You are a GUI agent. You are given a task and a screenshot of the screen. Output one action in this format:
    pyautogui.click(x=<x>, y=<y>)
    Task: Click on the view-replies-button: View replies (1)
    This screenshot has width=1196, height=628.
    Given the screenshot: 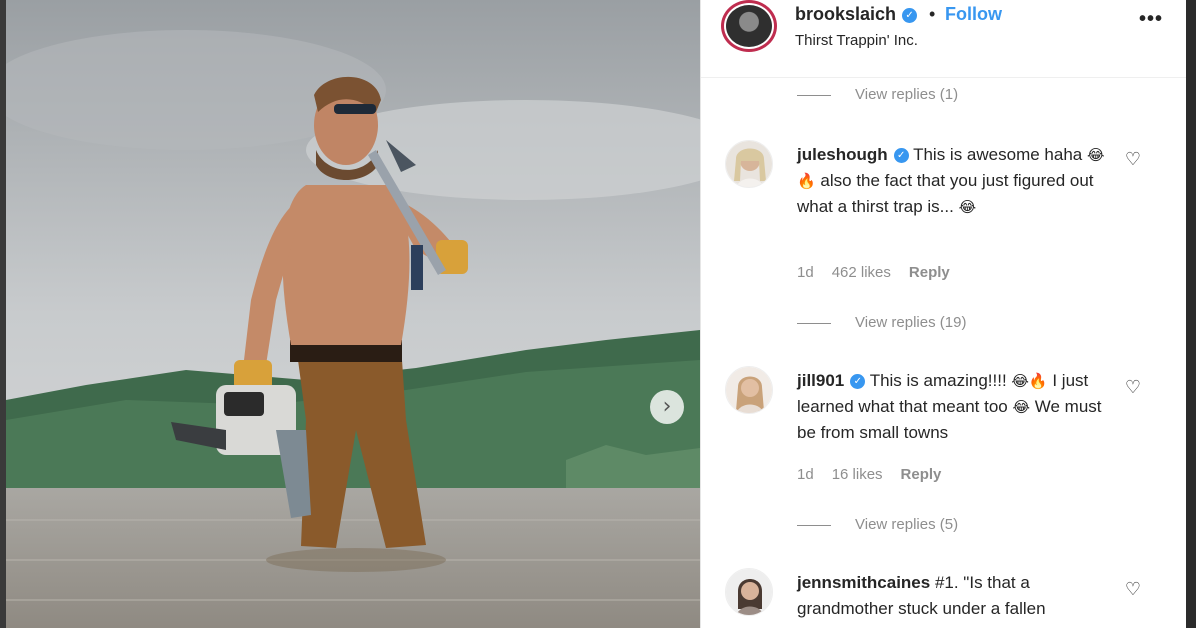 What is the action you would take?
    pyautogui.click(x=877, y=94)
    